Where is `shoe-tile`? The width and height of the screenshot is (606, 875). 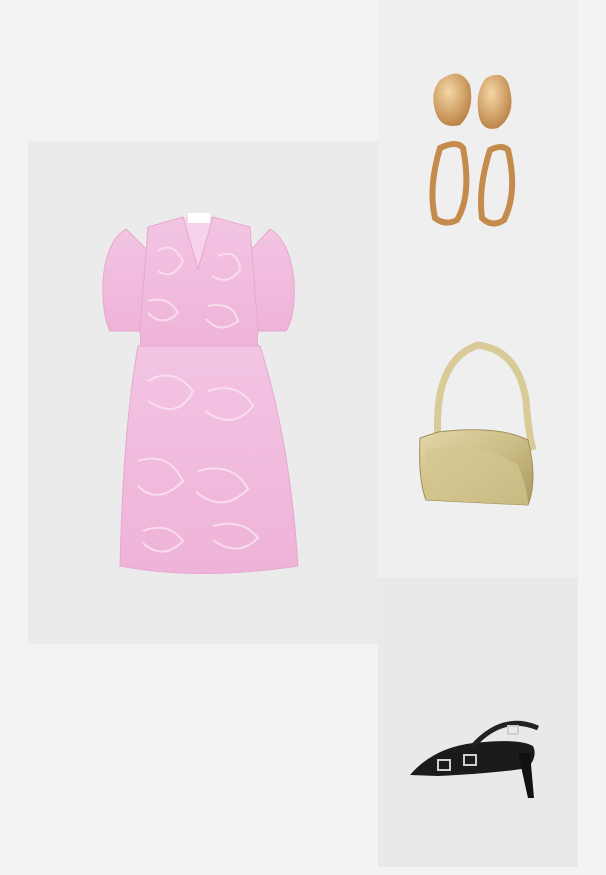
shoe-tile is located at coordinates (478, 722).